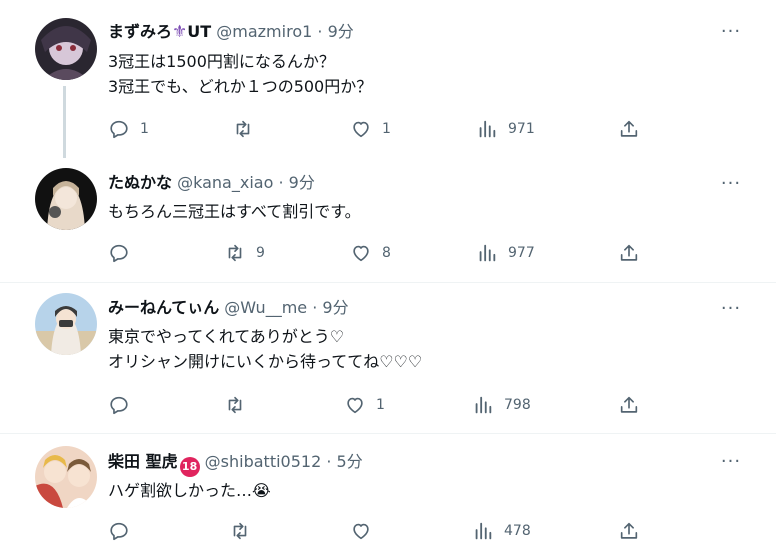 The image size is (776, 556). Describe the element at coordinates (370, 253) in the screenshot. I see `like-button: 8` at that location.